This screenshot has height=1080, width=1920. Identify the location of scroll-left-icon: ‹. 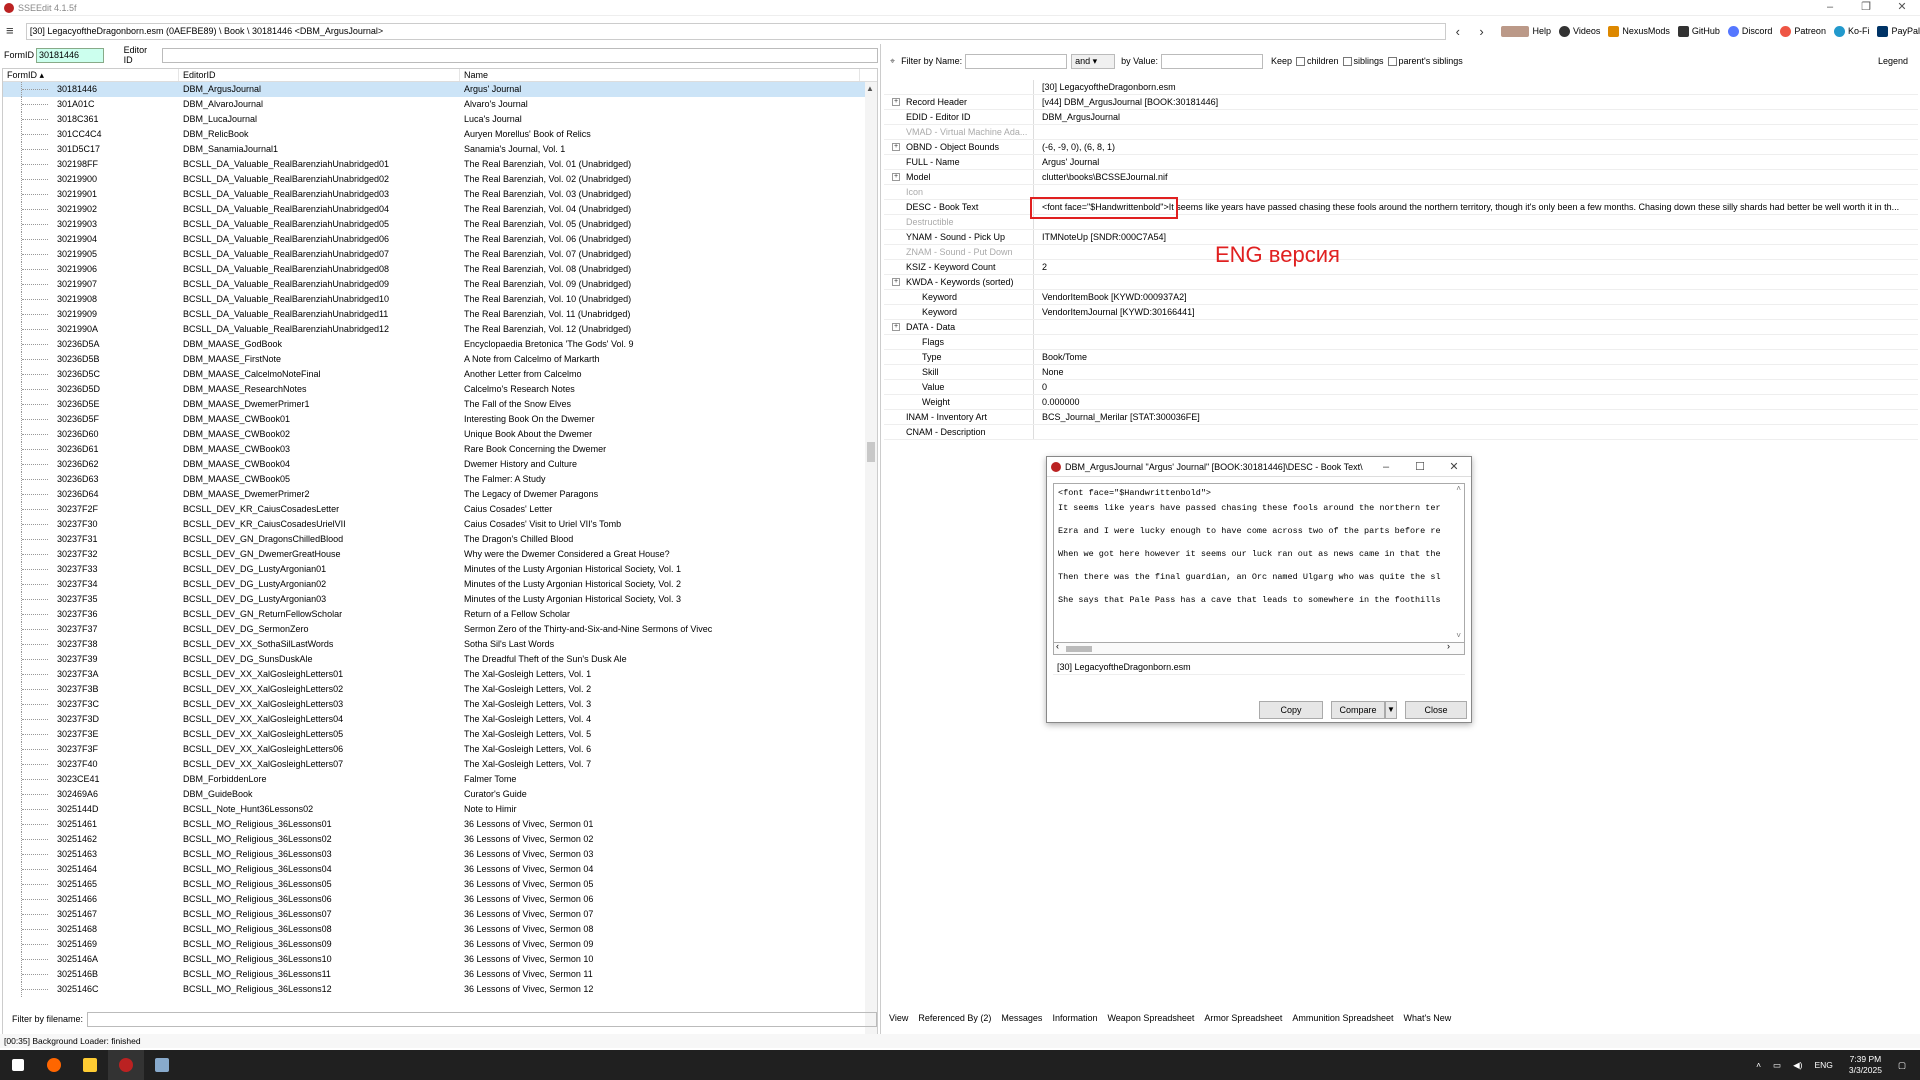
(1057, 646).